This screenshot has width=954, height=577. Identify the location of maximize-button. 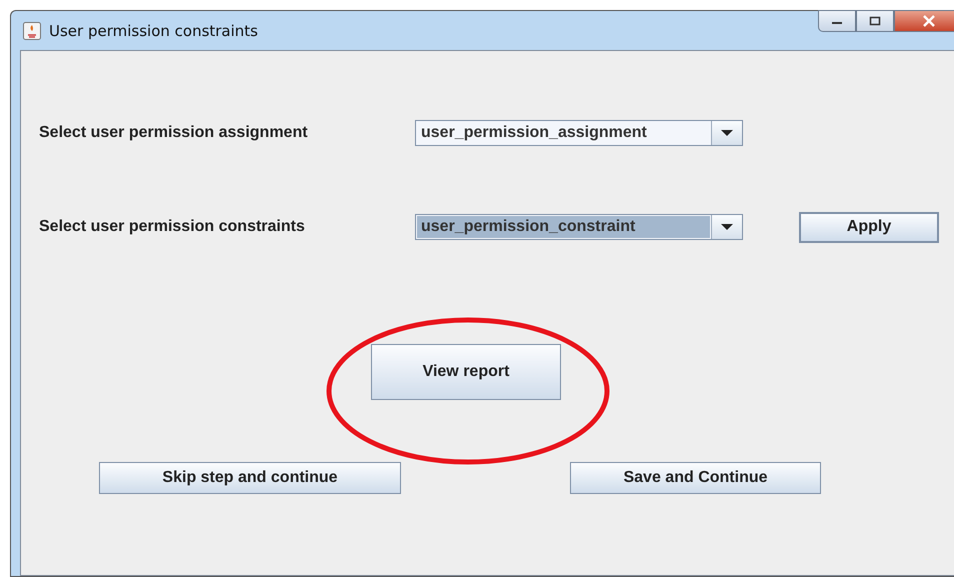
(875, 21).